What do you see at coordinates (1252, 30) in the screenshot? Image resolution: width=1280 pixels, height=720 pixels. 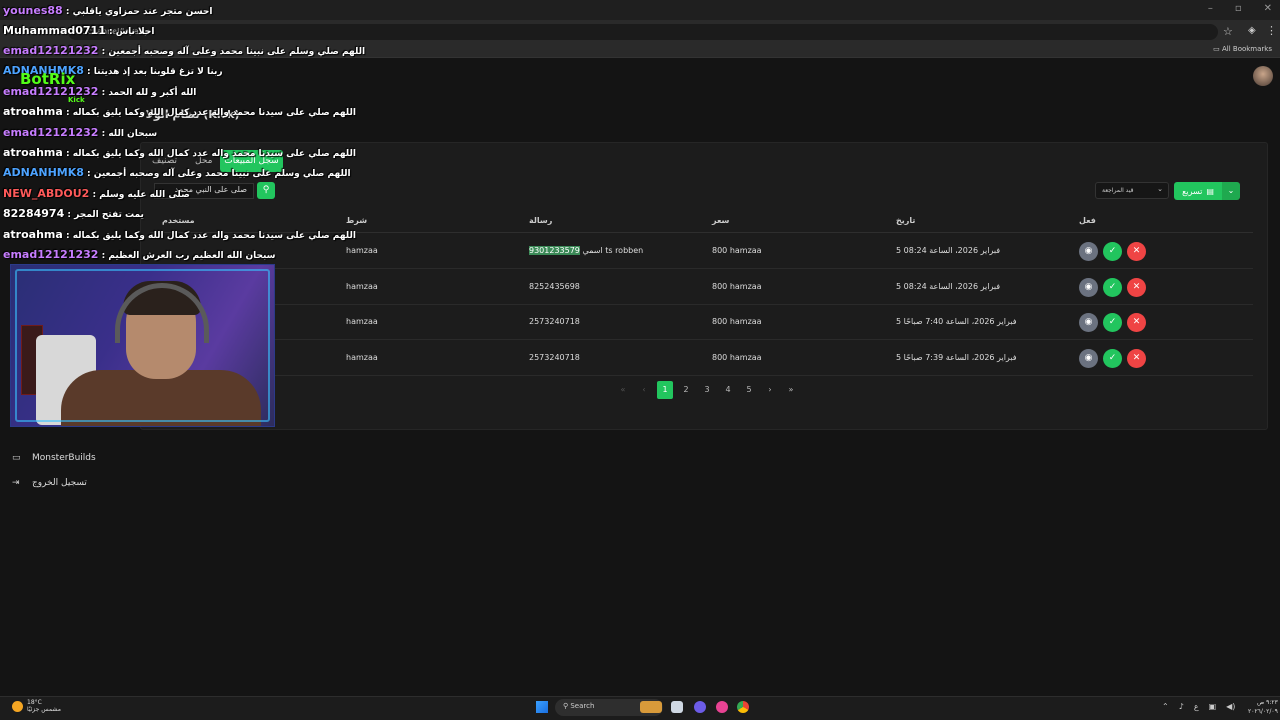 I see `extension-icon: ◈` at bounding box center [1252, 30].